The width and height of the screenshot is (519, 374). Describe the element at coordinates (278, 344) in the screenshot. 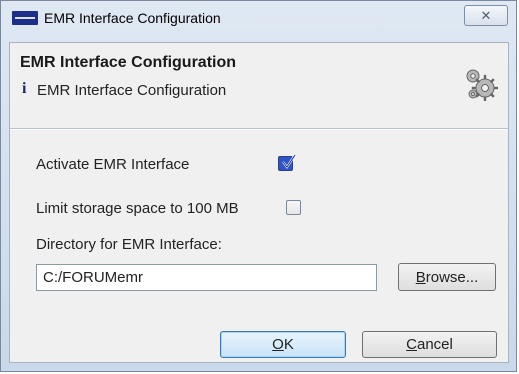

I see `ok-mnemonic: O` at that location.